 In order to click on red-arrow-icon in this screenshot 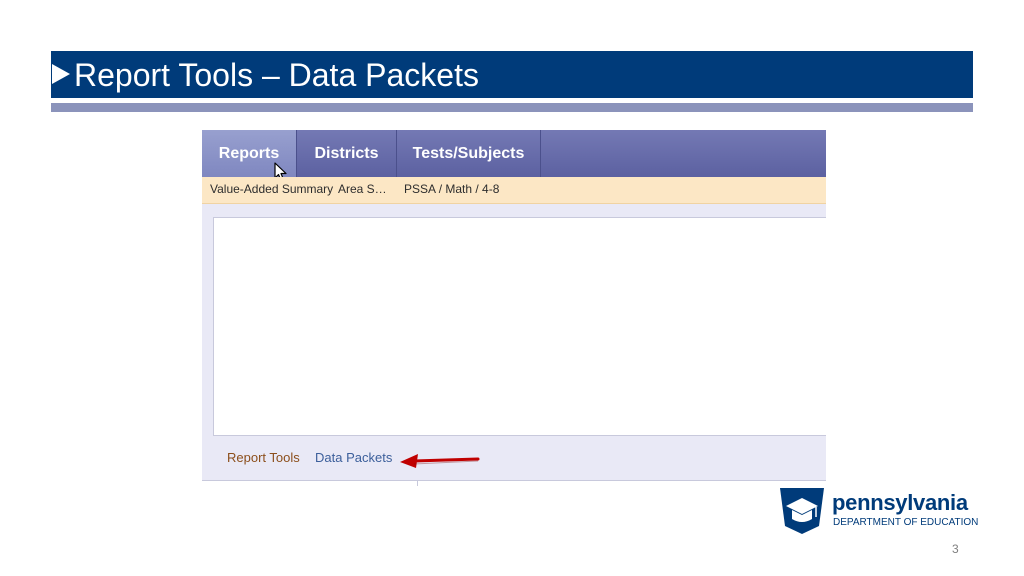, I will do `click(440, 461)`.